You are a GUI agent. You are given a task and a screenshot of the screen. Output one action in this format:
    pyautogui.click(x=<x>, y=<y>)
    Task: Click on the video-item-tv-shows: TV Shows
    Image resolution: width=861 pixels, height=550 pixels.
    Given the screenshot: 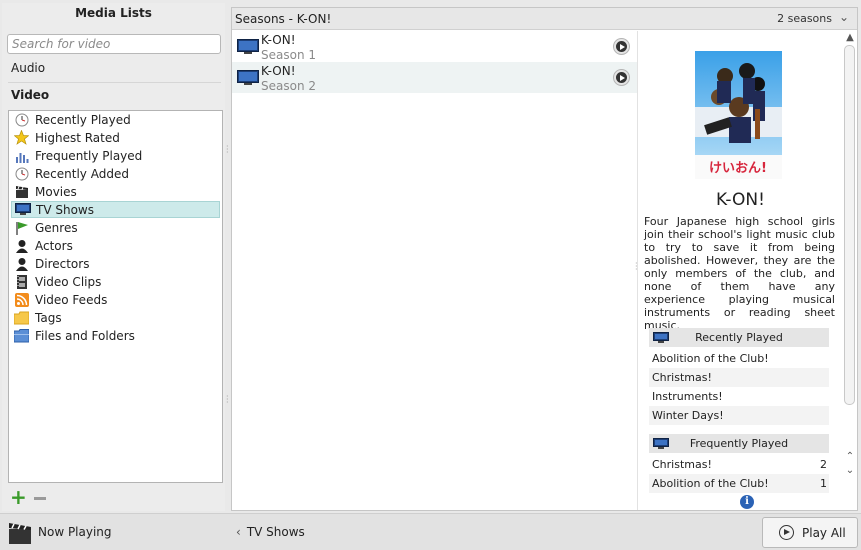 What is the action you would take?
    pyautogui.click(x=115, y=209)
    